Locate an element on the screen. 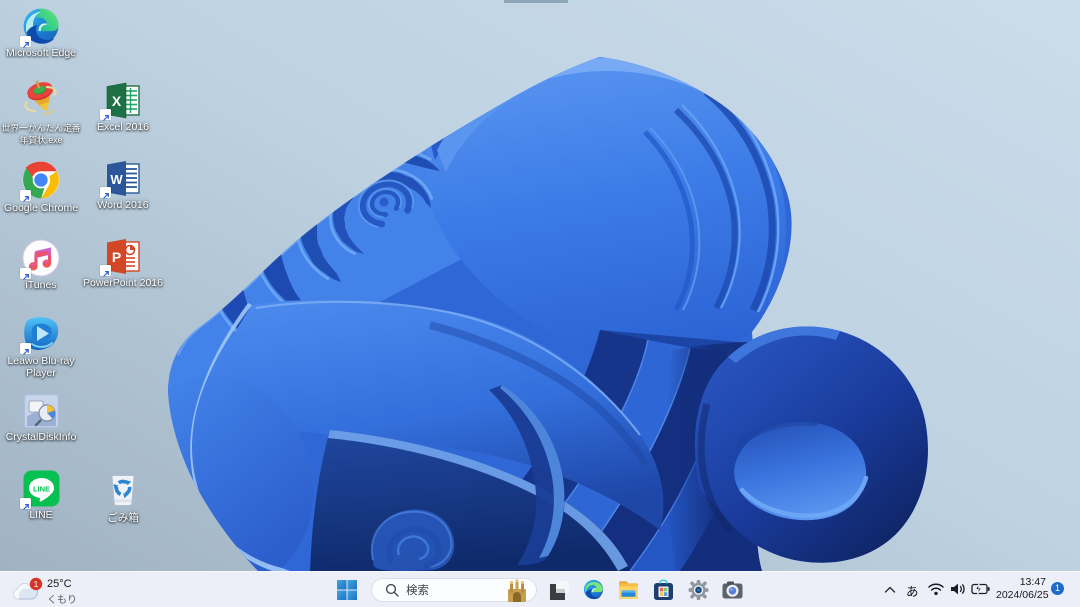 This screenshot has height=607, width=1080. svg-text: 1 is located at coordinates (36, 584).